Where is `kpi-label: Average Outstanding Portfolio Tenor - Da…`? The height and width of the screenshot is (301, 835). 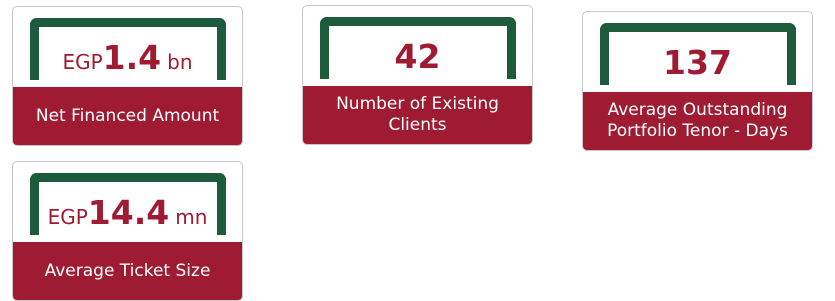
kpi-label: Average Outstanding Portfolio Tenor - Da… is located at coordinates (697, 121).